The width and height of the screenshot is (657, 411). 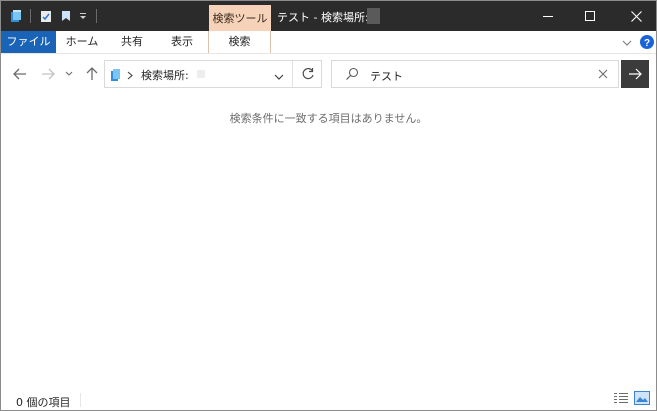 I want to click on back-arrow-icon, so click(x=20, y=74).